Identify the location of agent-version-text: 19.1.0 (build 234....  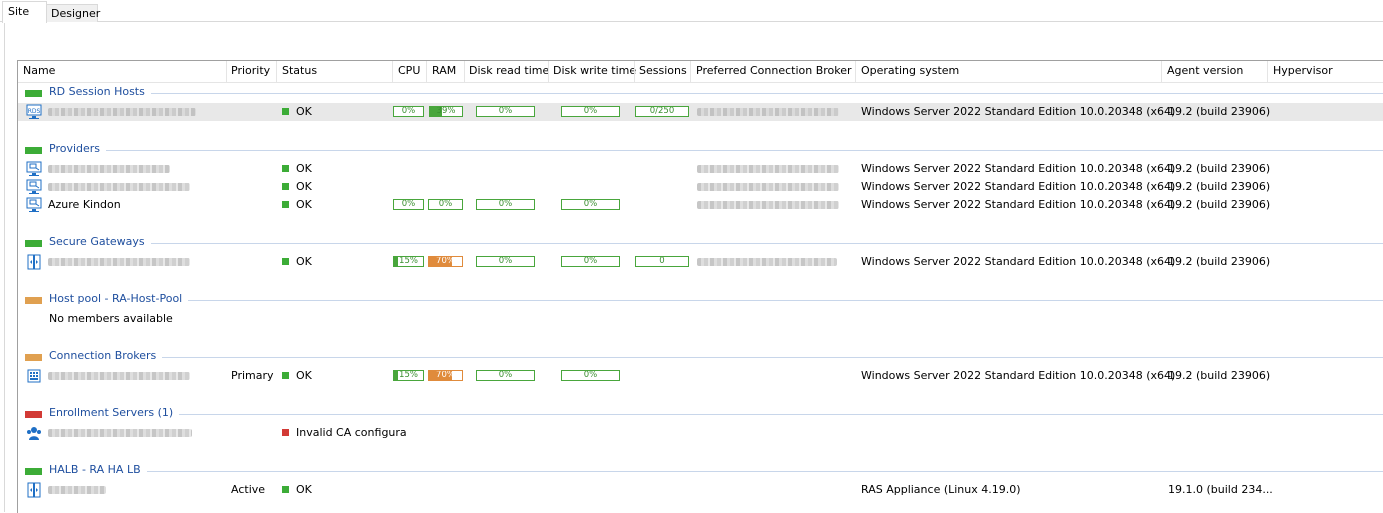
(1220, 489).